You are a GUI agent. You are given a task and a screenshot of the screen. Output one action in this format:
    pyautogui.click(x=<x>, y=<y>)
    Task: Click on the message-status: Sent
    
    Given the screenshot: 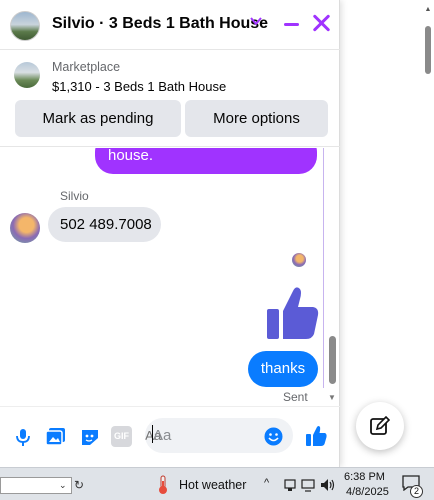 What is the action you would take?
    pyautogui.click(x=295, y=397)
    